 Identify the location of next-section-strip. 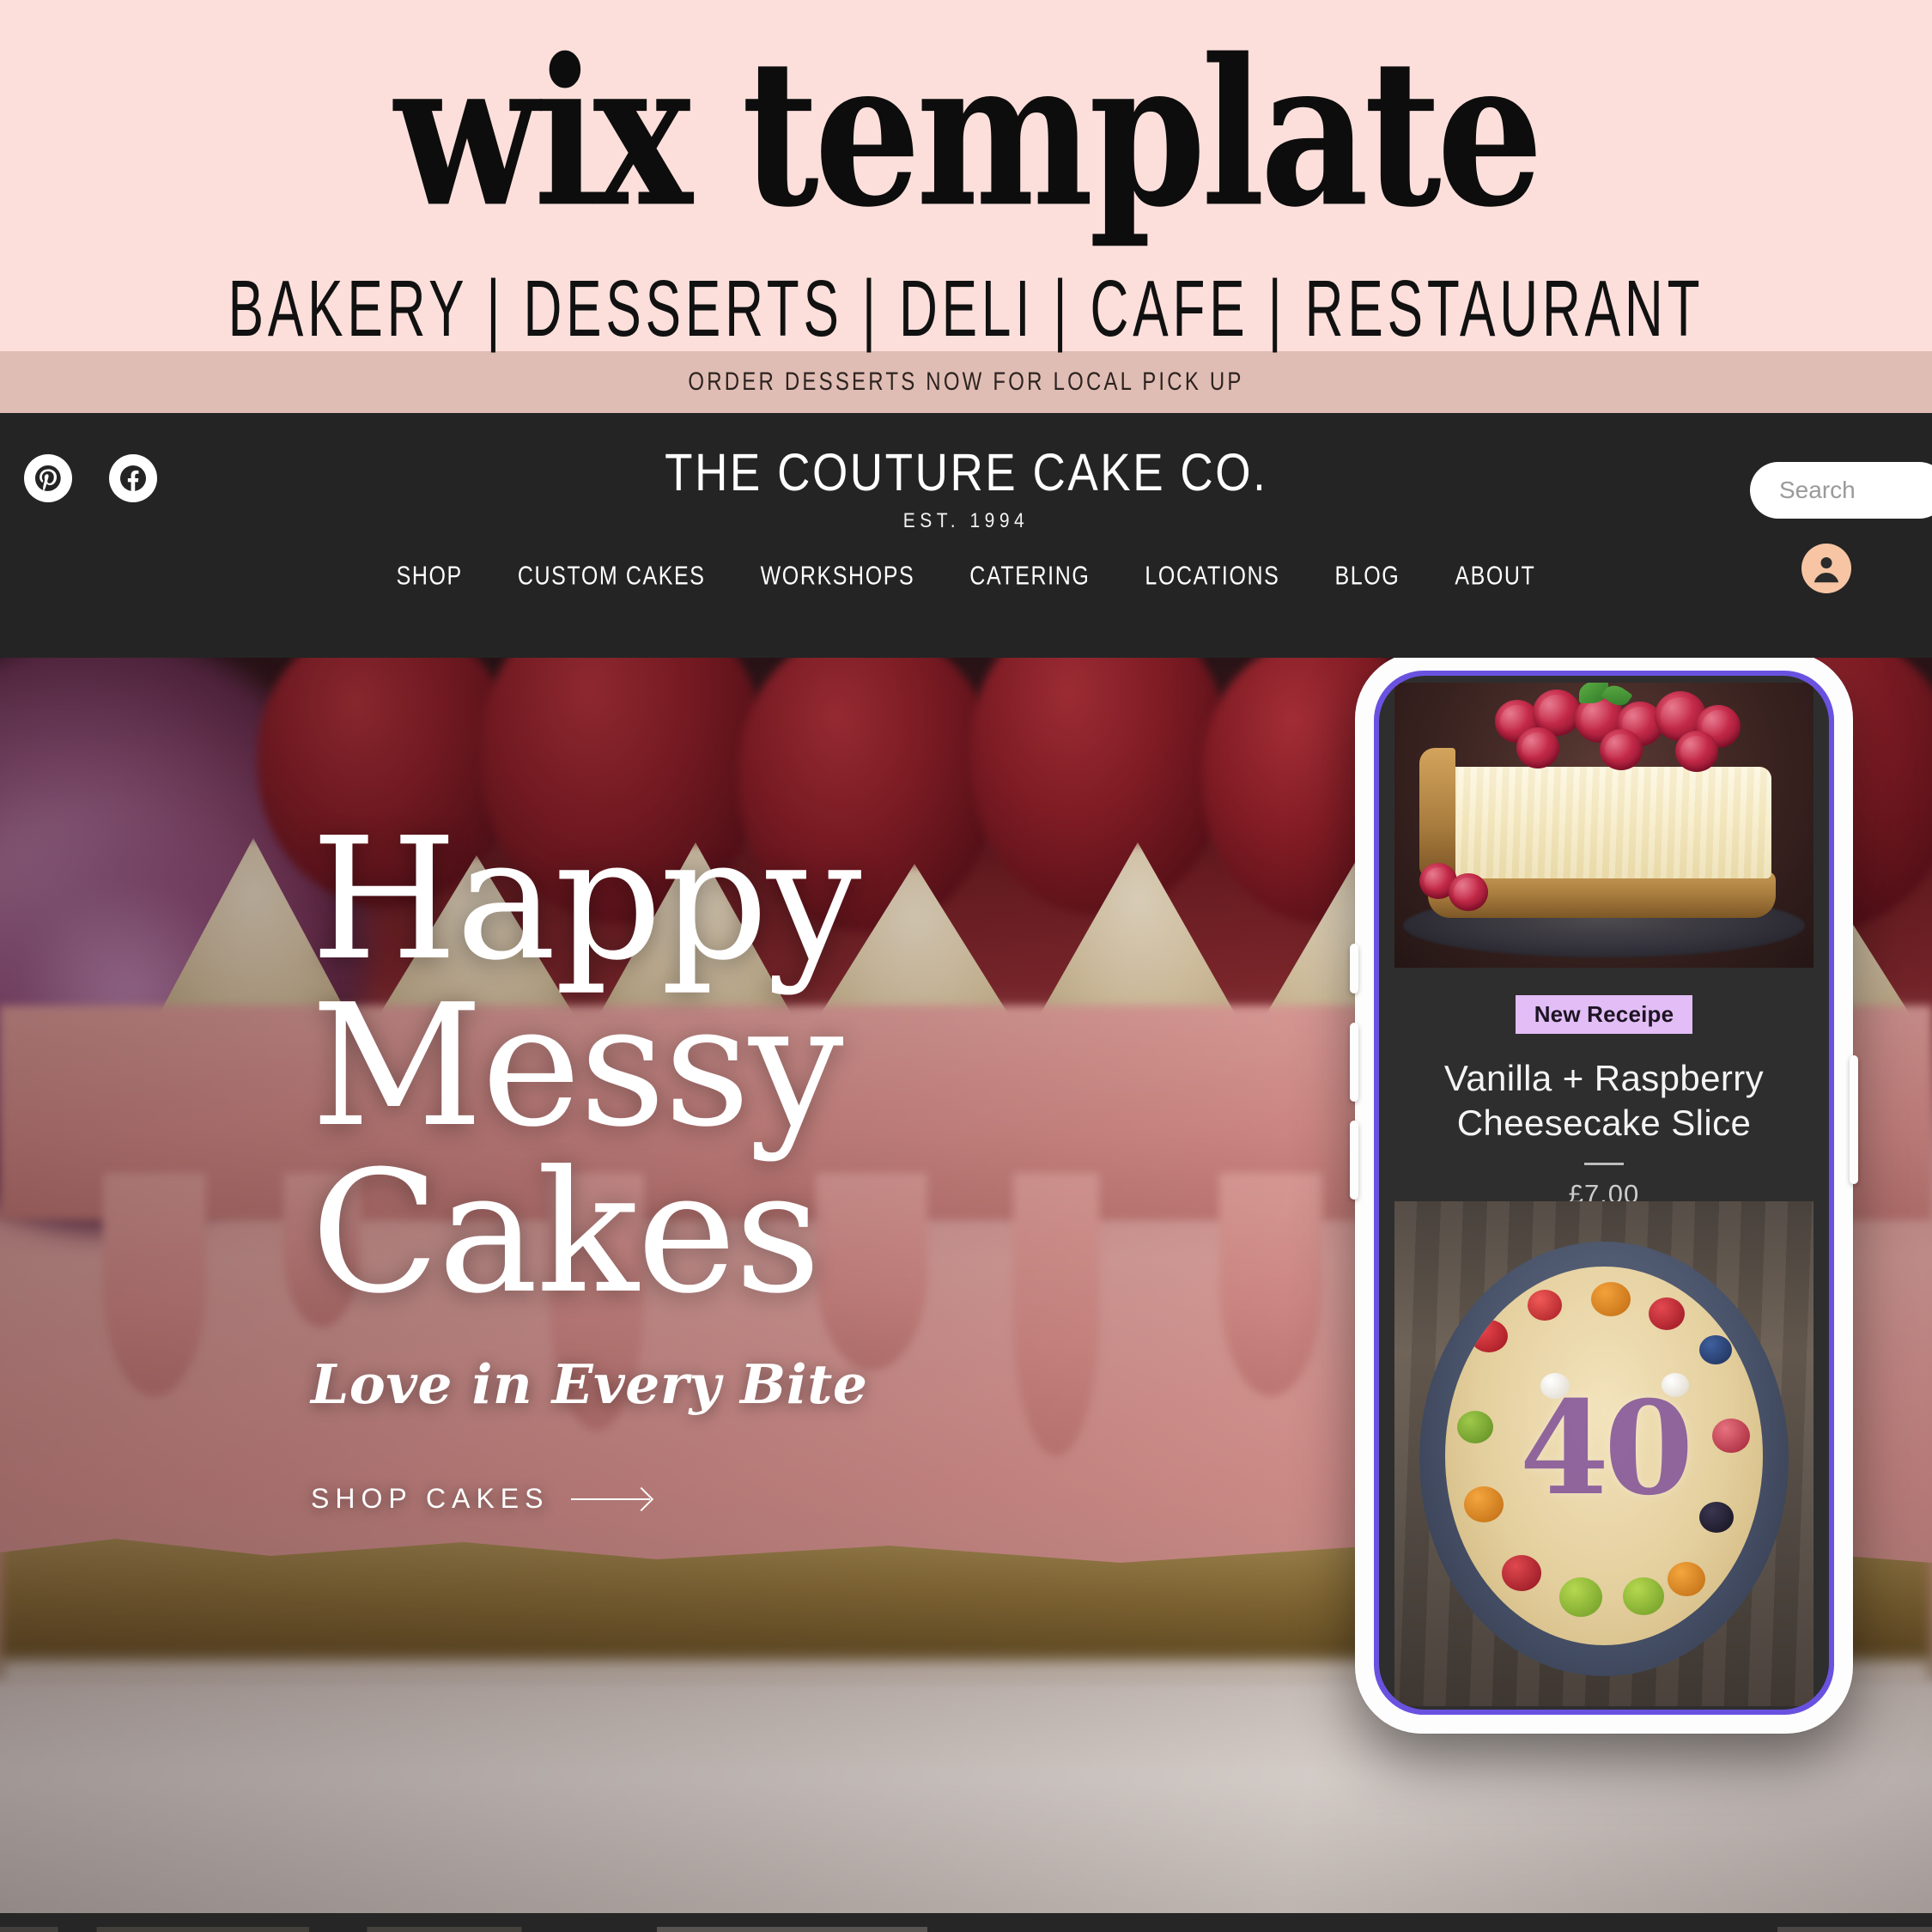
(966, 1923).